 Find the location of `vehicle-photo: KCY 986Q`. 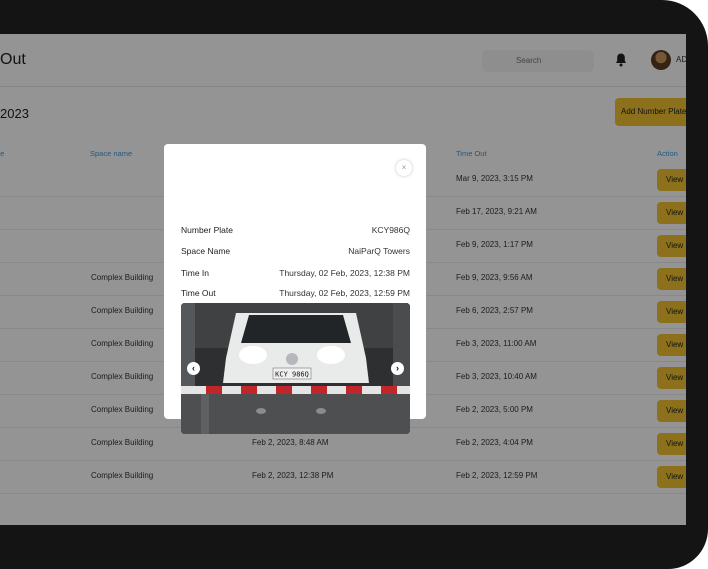

vehicle-photo: KCY 986Q is located at coordinates (295, 368).